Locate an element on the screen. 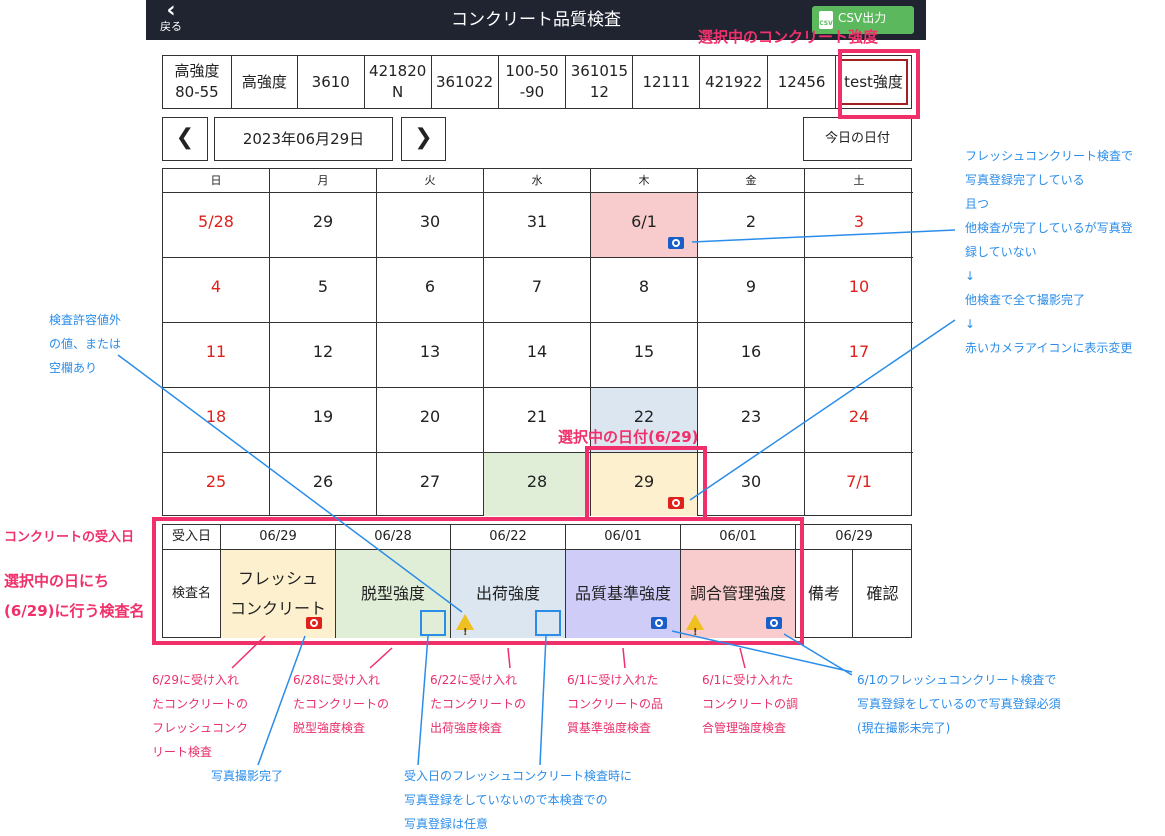  callout-line-required-a is located at coordinates (762, 651).